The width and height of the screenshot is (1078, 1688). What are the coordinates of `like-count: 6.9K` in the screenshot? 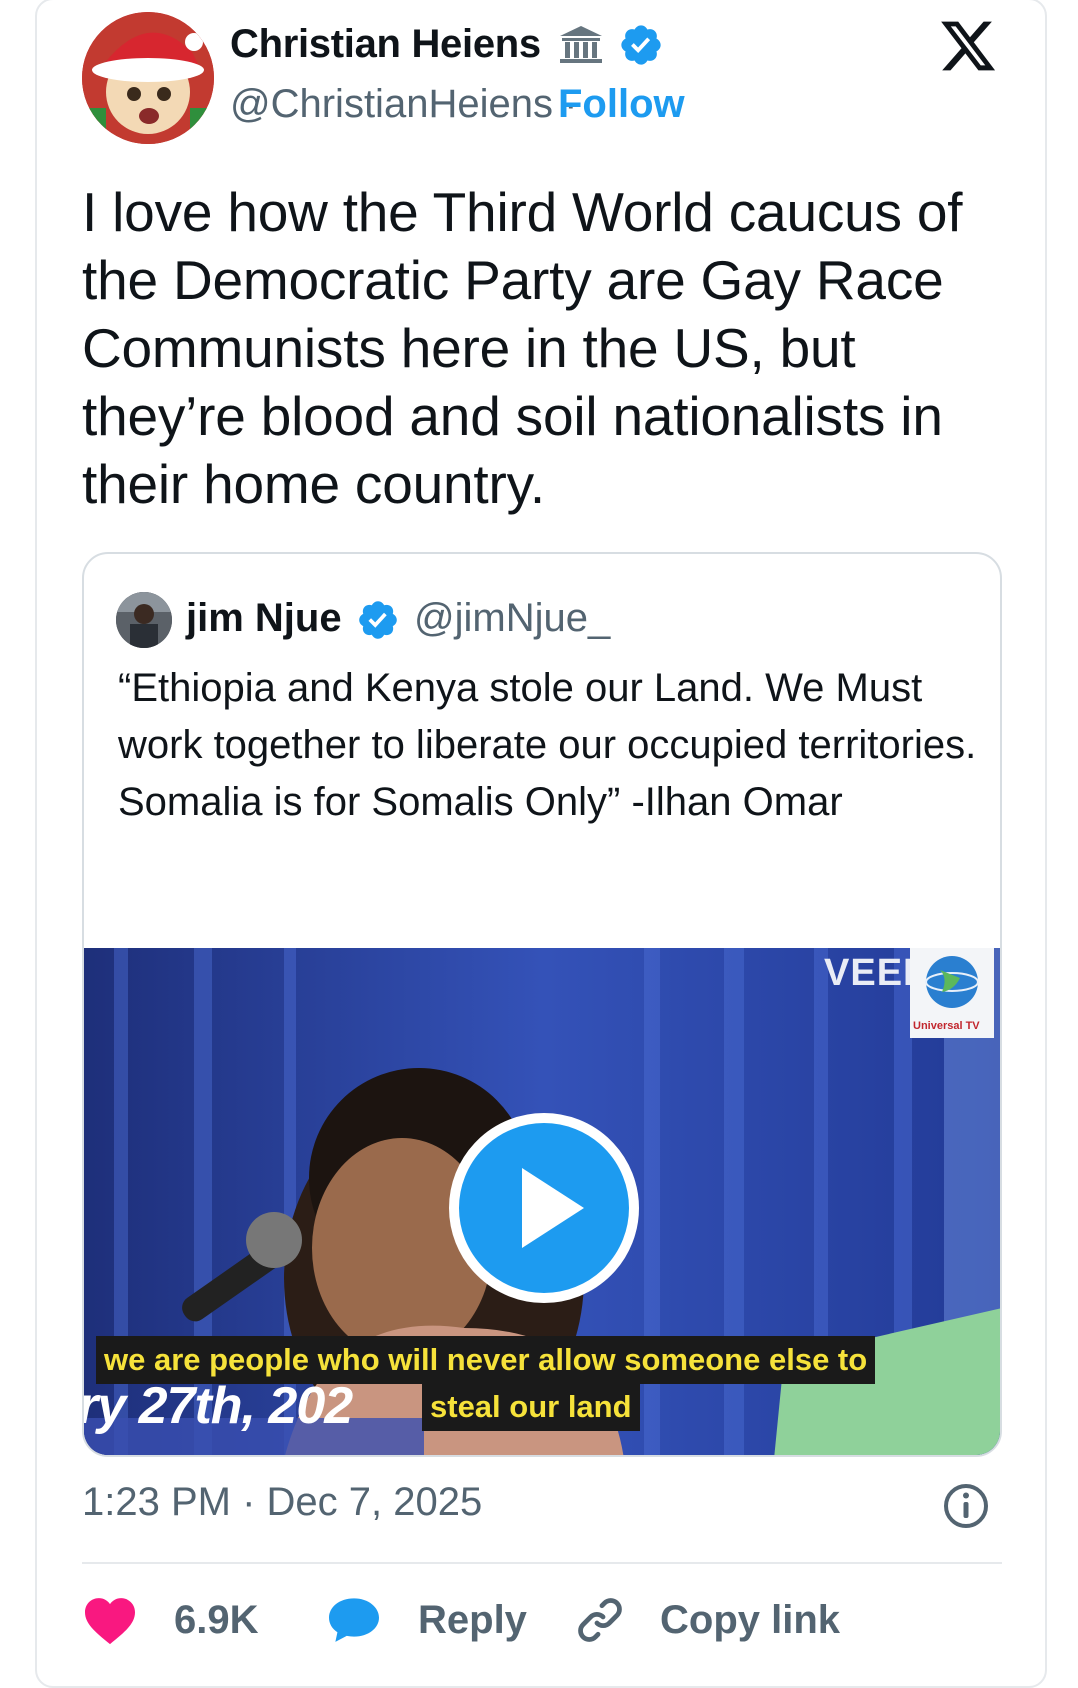 It's located at (216, 1619).